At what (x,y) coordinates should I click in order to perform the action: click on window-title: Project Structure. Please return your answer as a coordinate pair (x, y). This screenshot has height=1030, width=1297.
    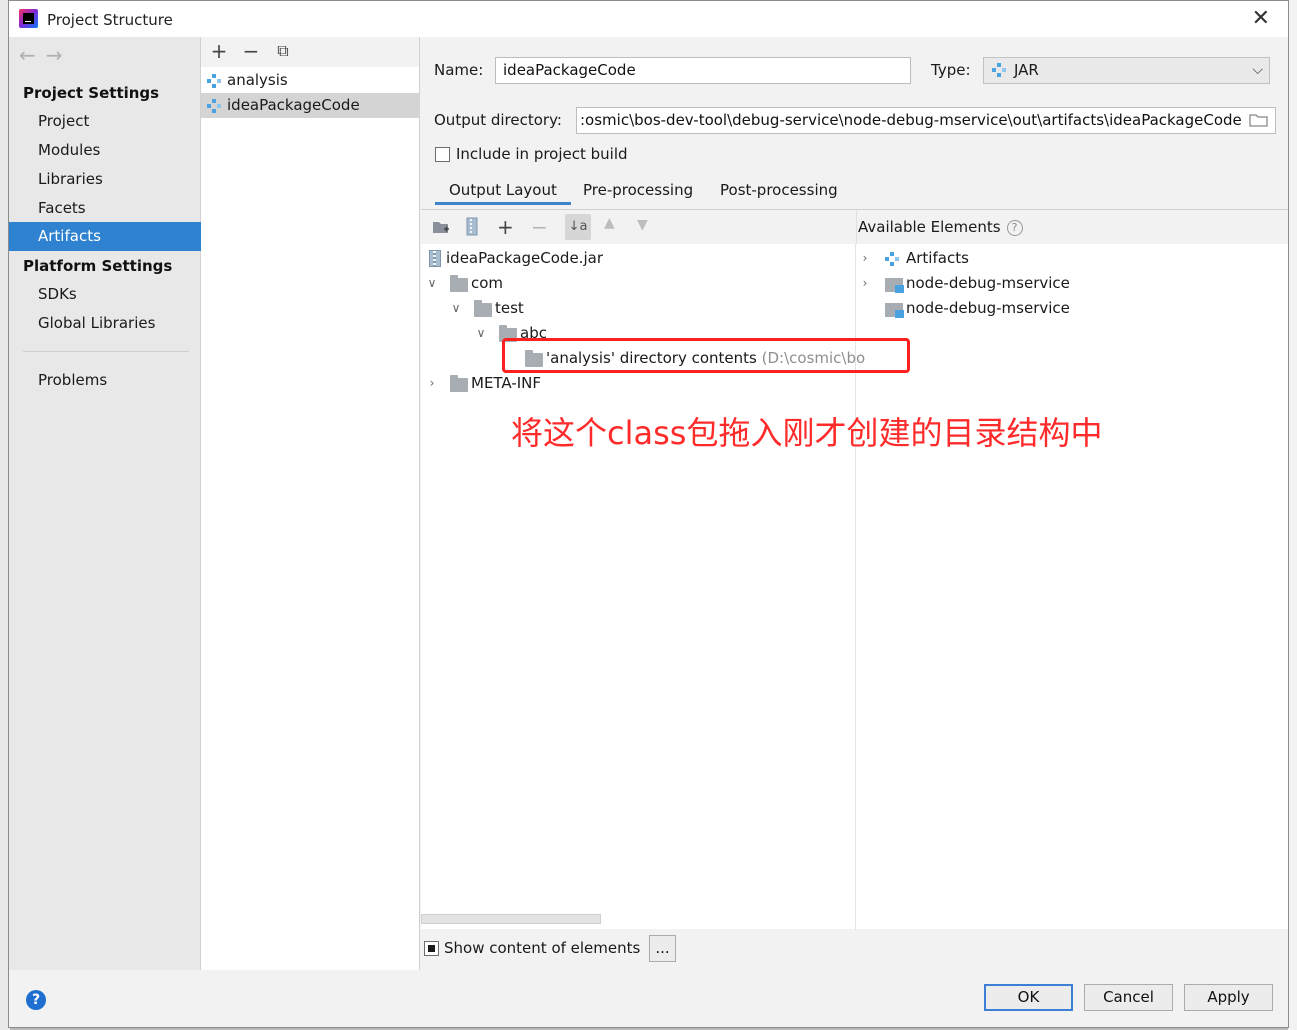
    Looking at the image, I should click on (110, 20).